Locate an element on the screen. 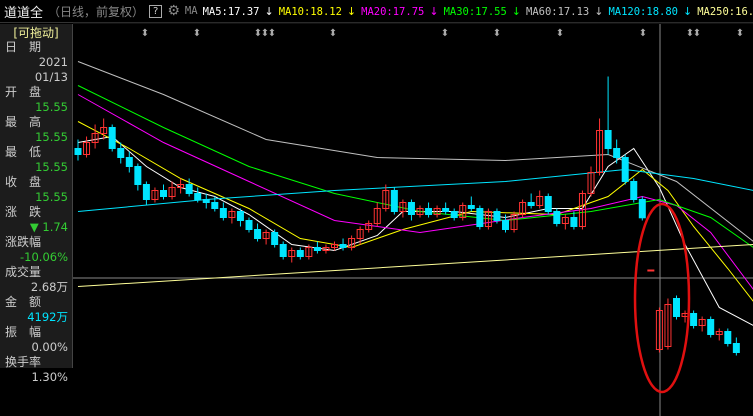 The image size is (753, 416). info-value: 0.00% is located at coordinates (49, 347).